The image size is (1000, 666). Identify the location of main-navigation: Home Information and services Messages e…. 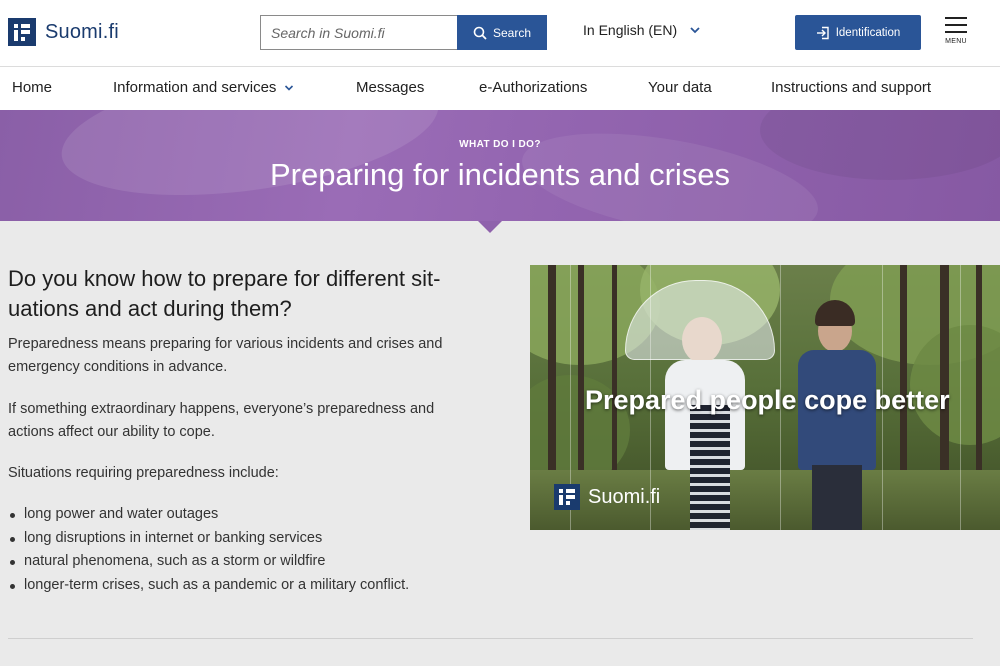
(500, 88).